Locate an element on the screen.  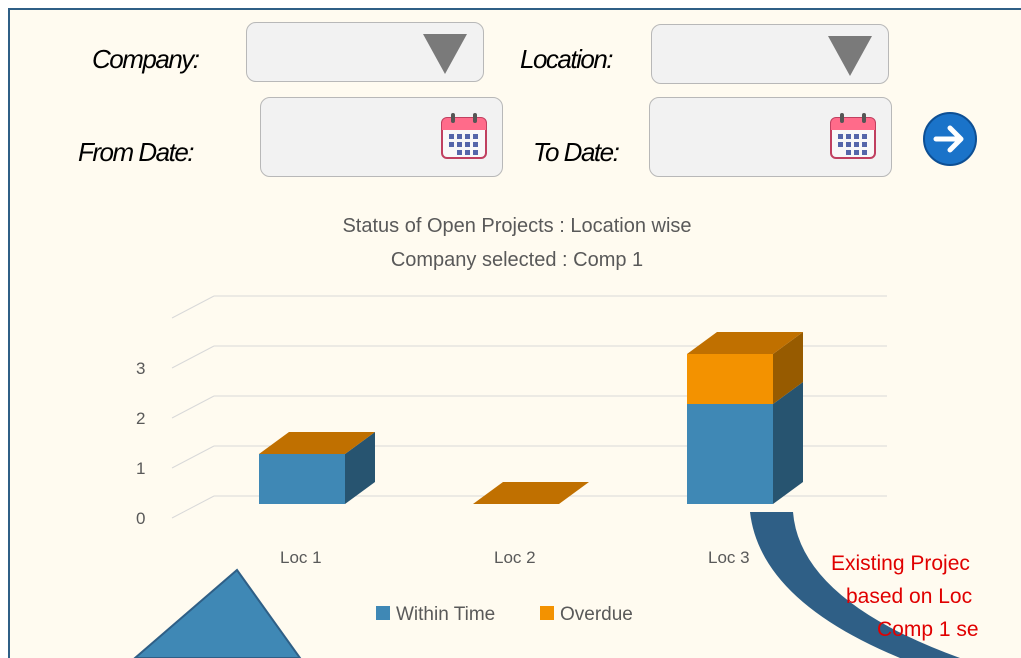
x-axis: Loc 1 Loc 2 Loc 3 is located at coordinates (515, 557).